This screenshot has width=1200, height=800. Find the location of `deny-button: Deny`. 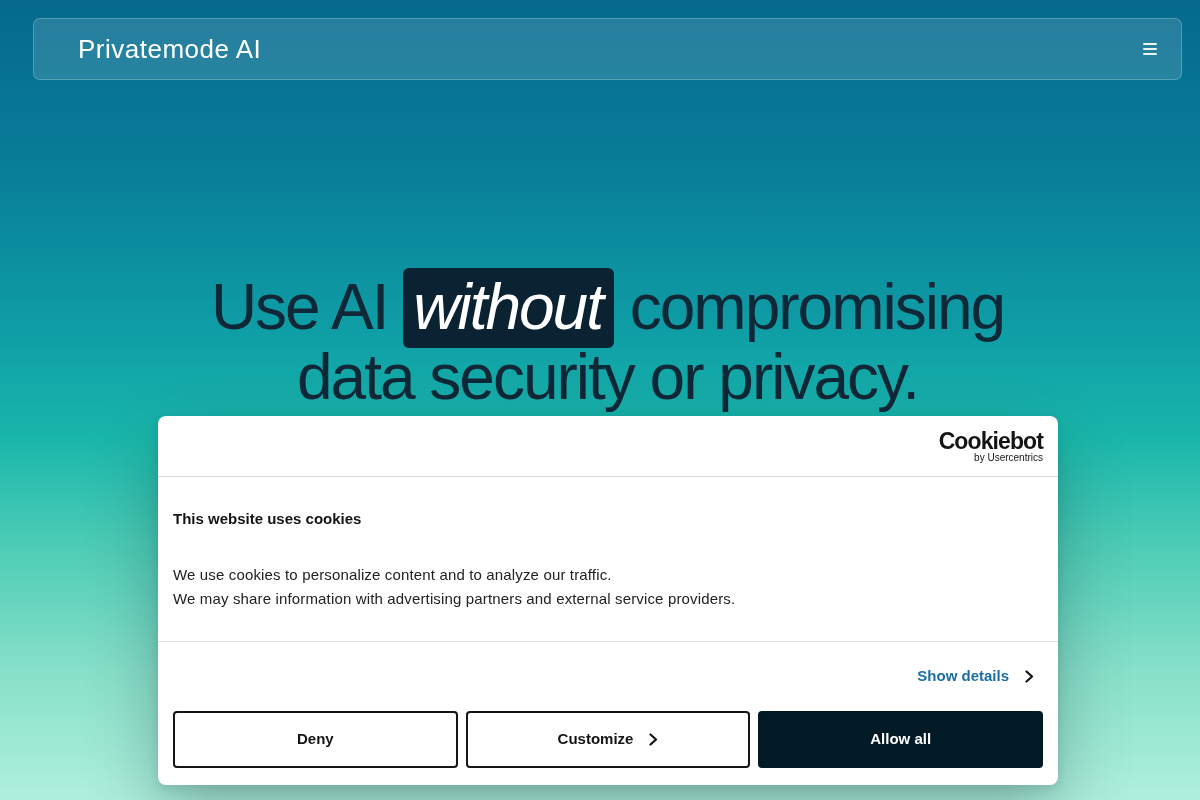

deny-button: Deny is located at coordinates (315, 739).